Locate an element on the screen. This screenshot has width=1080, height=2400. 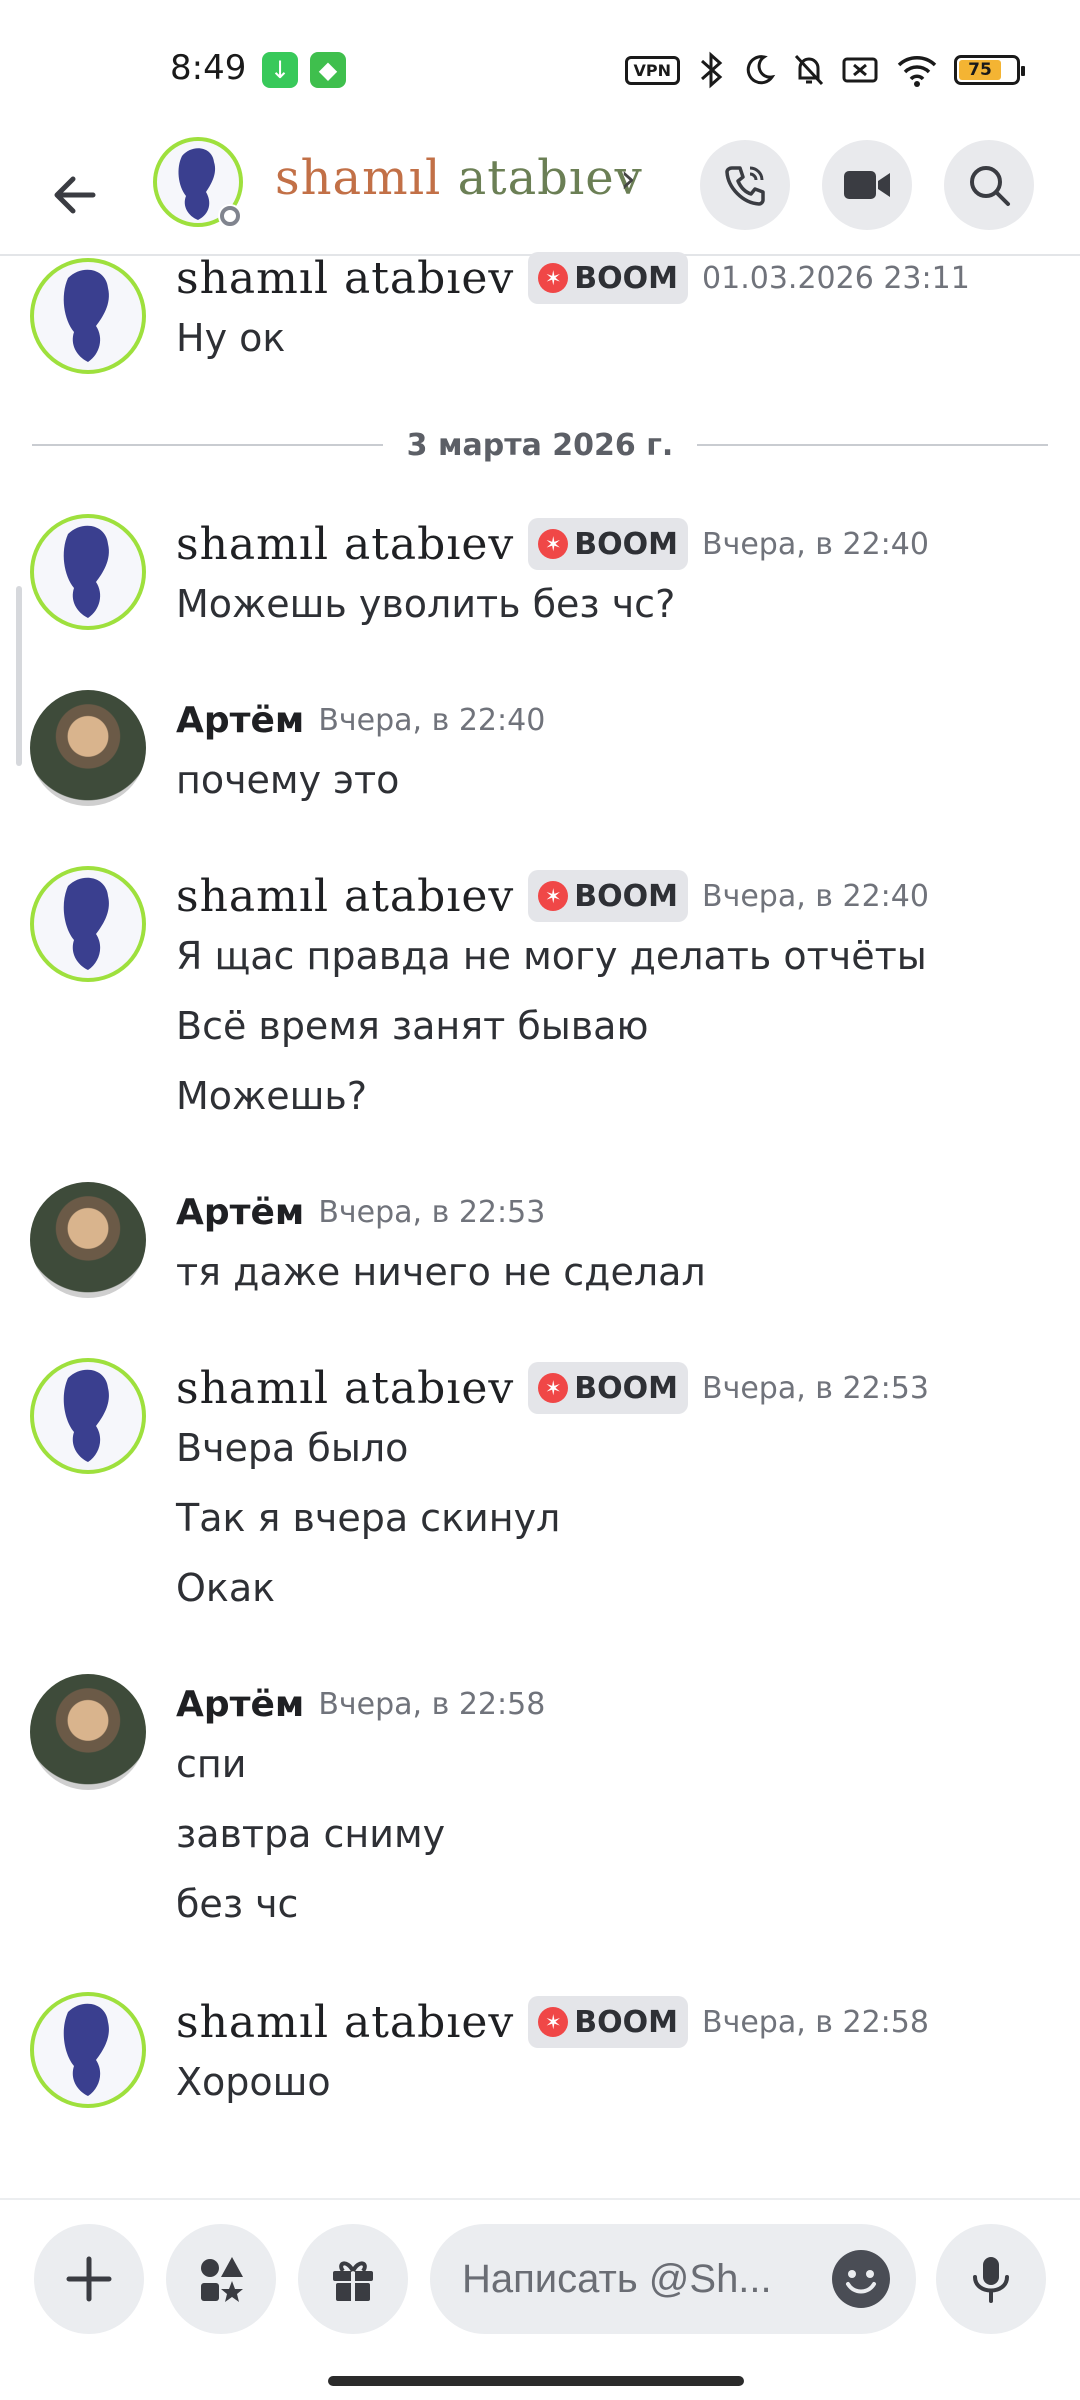
muted-bell-icon is located at coordinates (809, 70).